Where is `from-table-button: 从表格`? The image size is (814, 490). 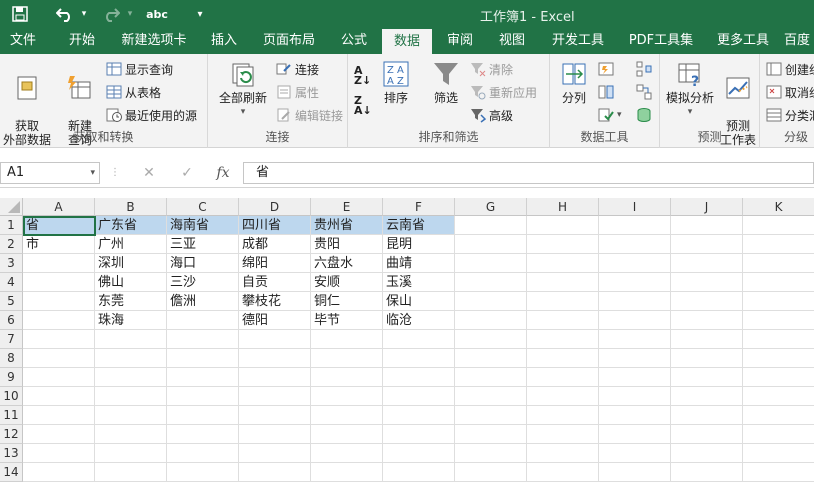 from-table-button: 从表格 is located at coordinates (133, 92).